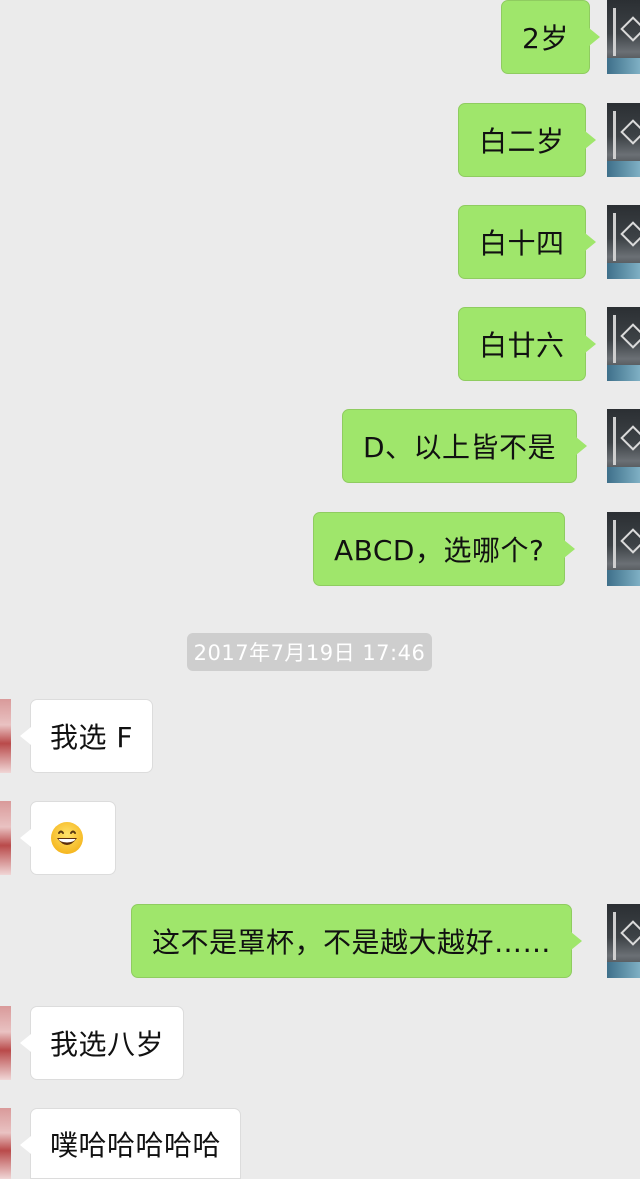  I want to click on message-bubble-outgoing: ABCD，选哪个?, so click(444, 549).